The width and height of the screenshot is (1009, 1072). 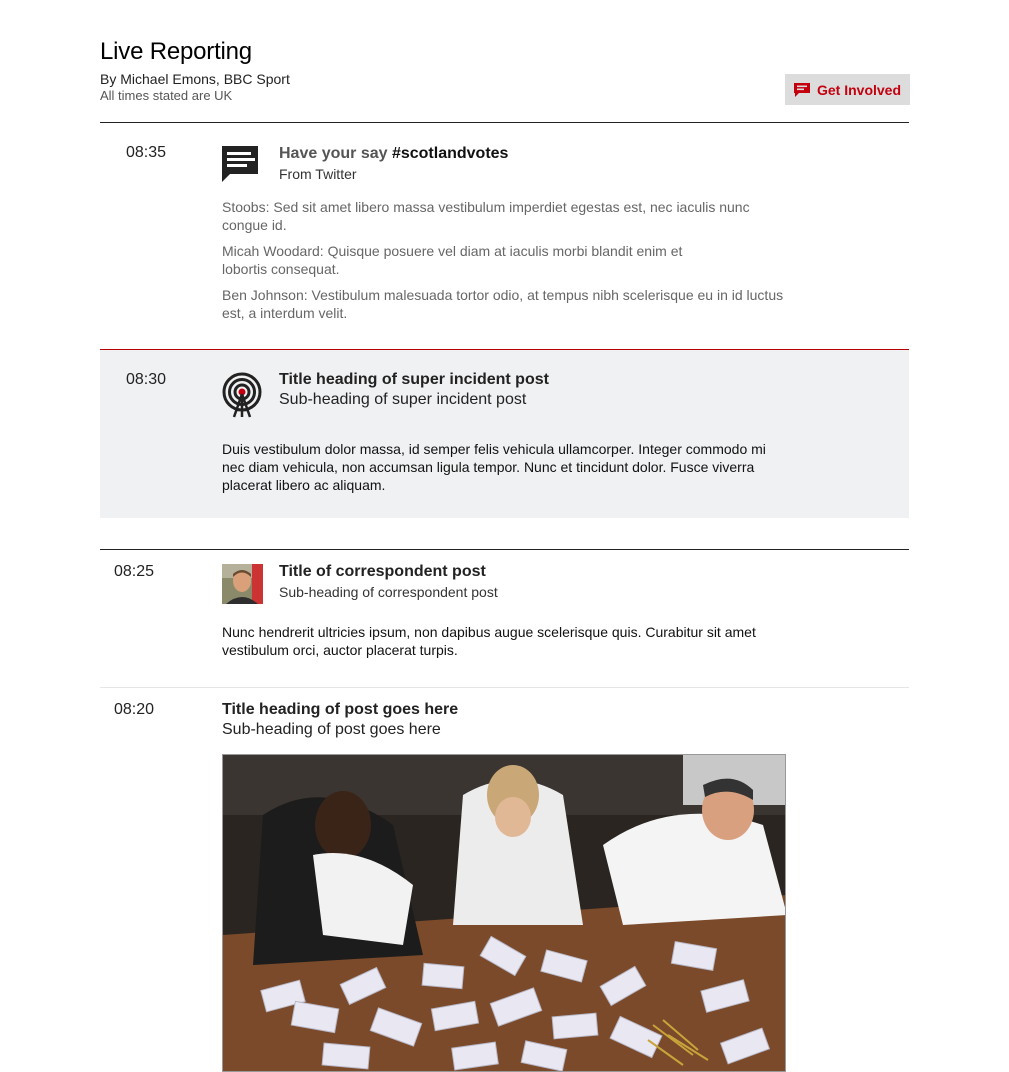 What do you see at coordinates (403, 399) in the screenshot?
I see `post-subtitle: Sub-heading of super incident post` at bounding box center [403, 399].